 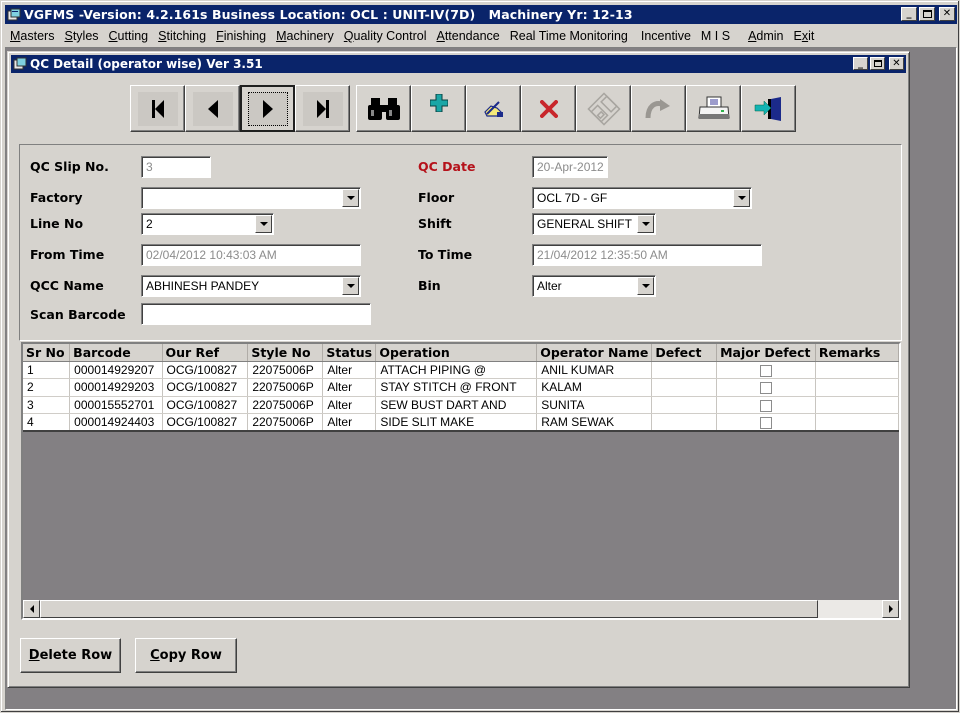 I want to click on menu-m-i-s: M I S, so click(x=715, y=36).